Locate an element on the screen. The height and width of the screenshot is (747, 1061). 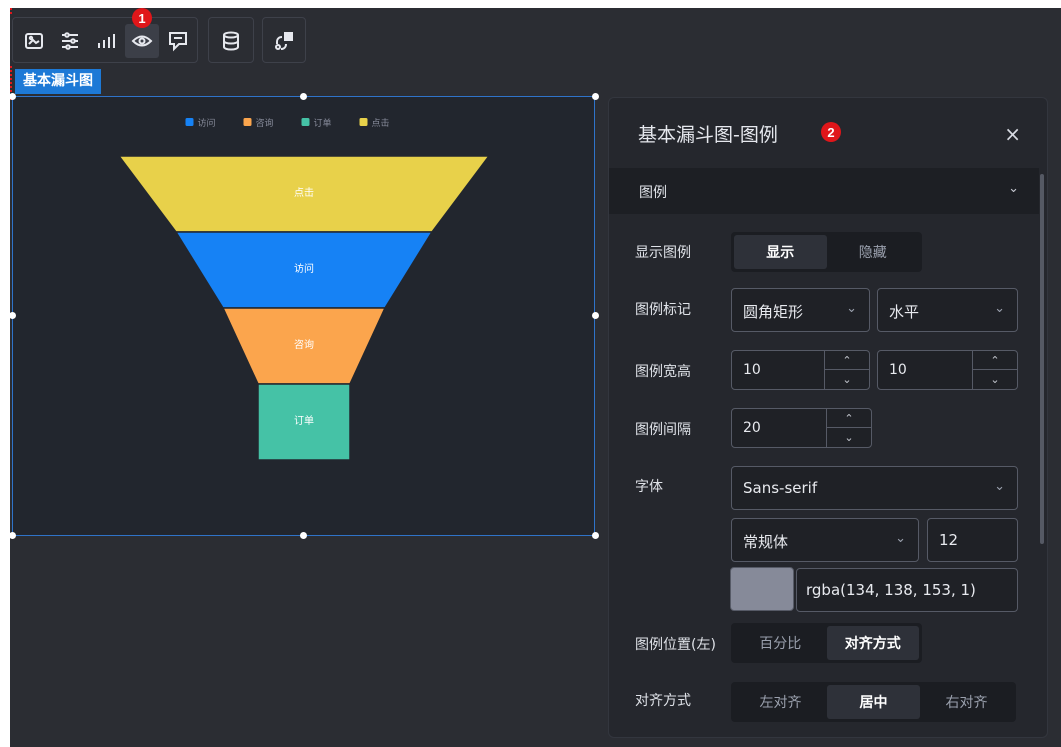
font-style-value: 常规体 is located at coordinates (766, 542).